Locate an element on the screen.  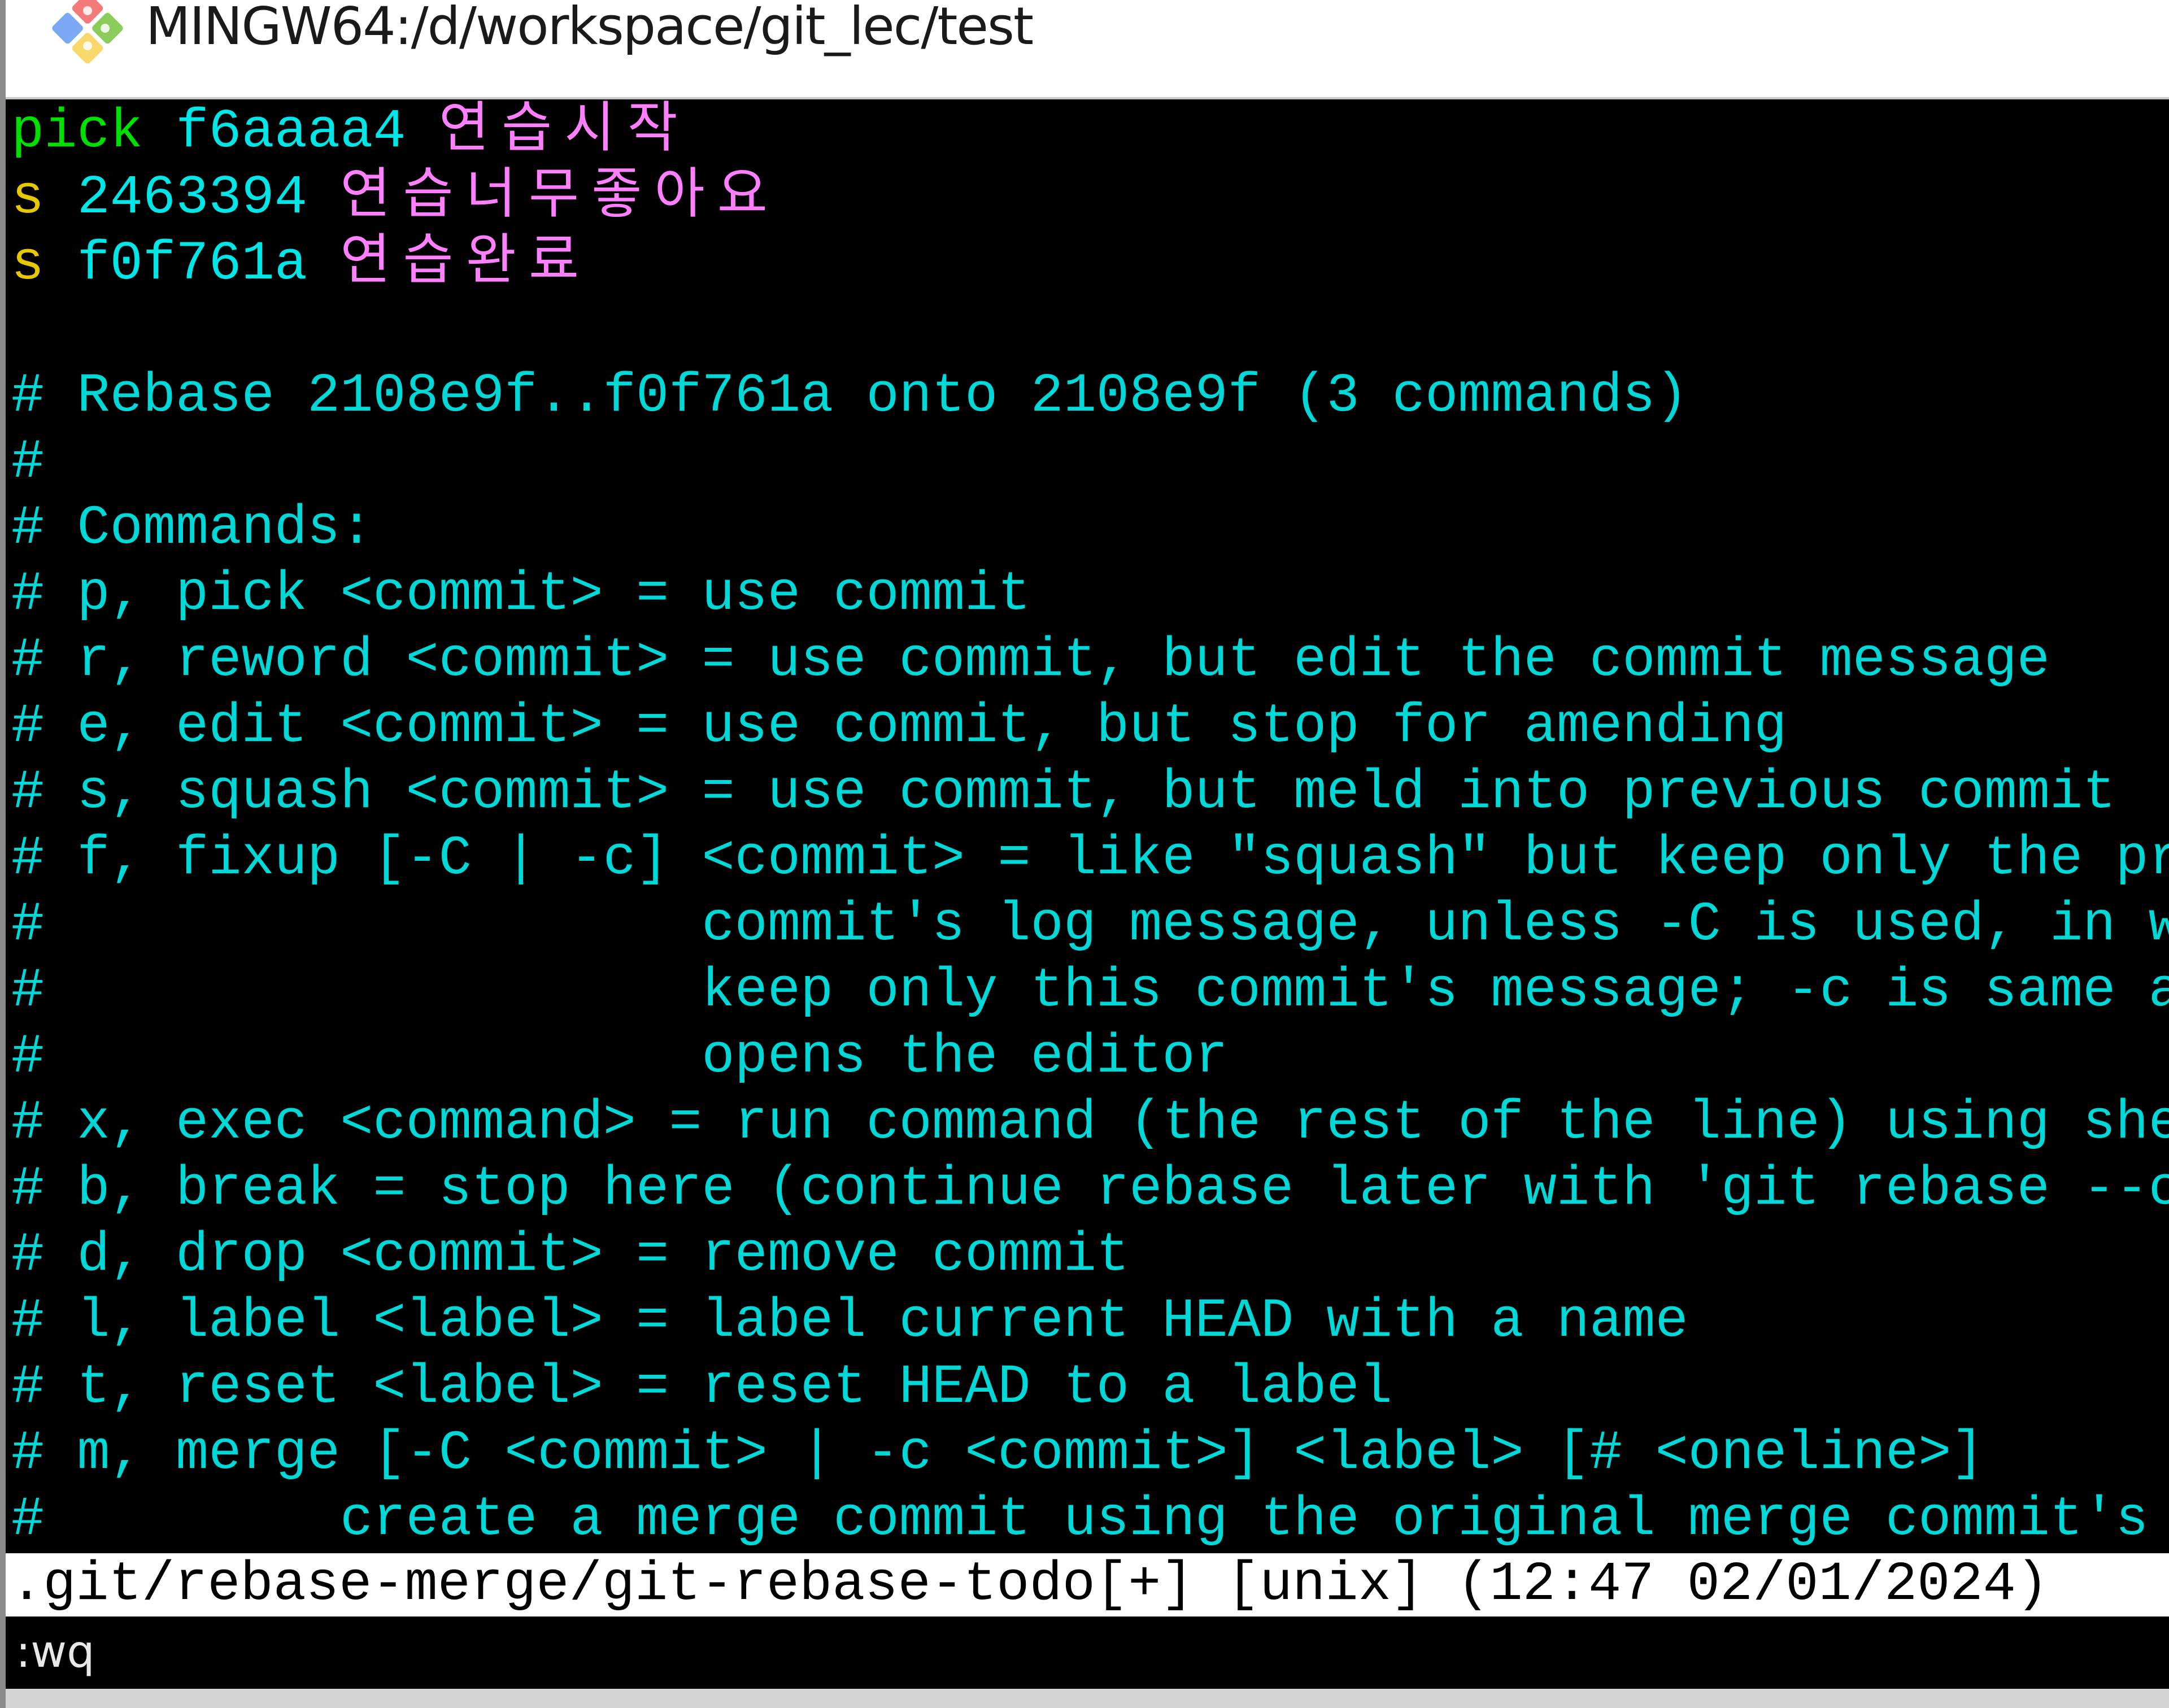
git-bash-icon is located at coordinates (87, 32).